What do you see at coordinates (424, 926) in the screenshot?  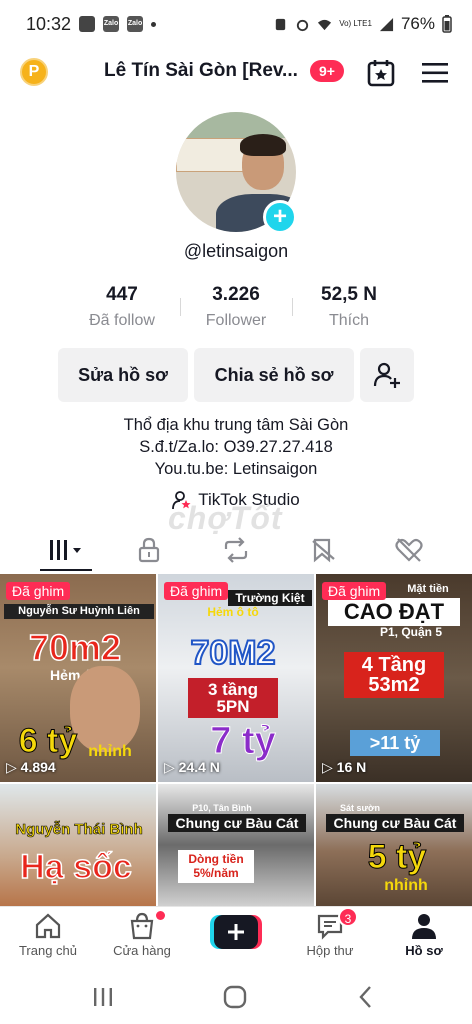 I see `profile-person-icon` at bounding box center [424, 926].